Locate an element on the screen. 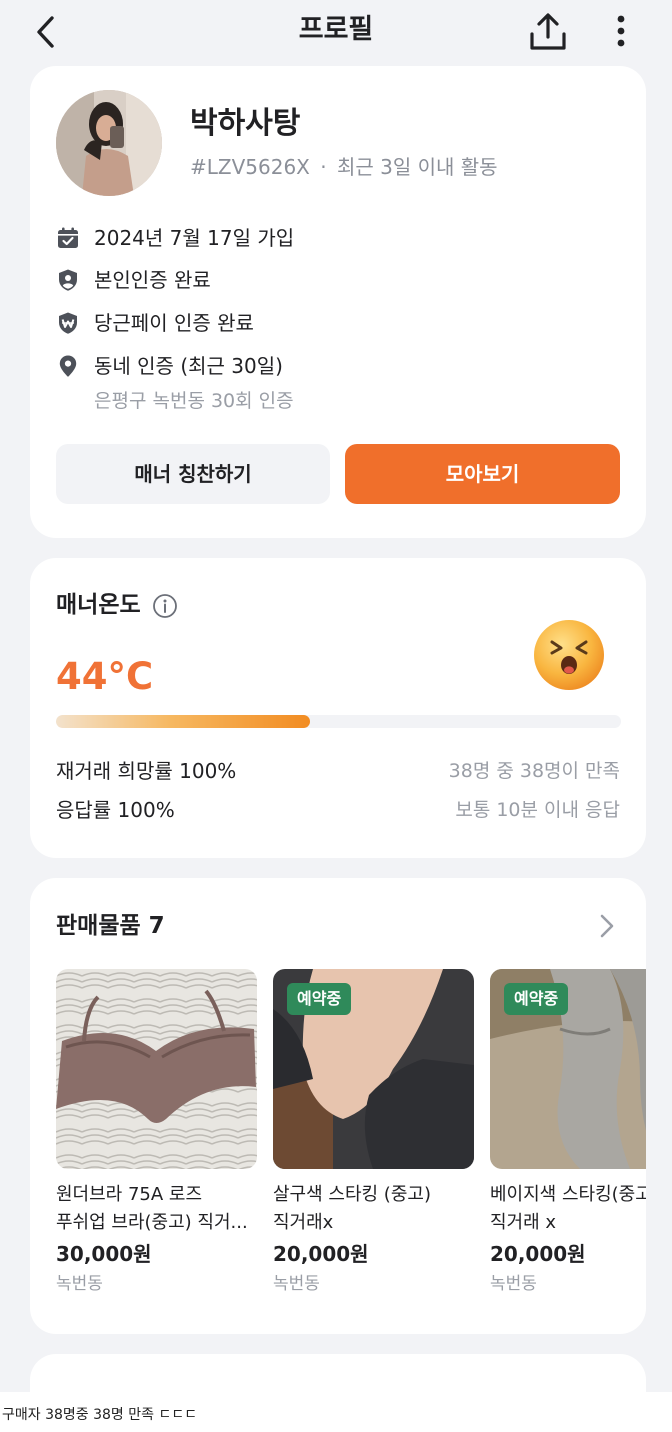 The image size is (672, 1432). pay-row: 당근페이 인증 완료 is located at coordinates (155, 323).